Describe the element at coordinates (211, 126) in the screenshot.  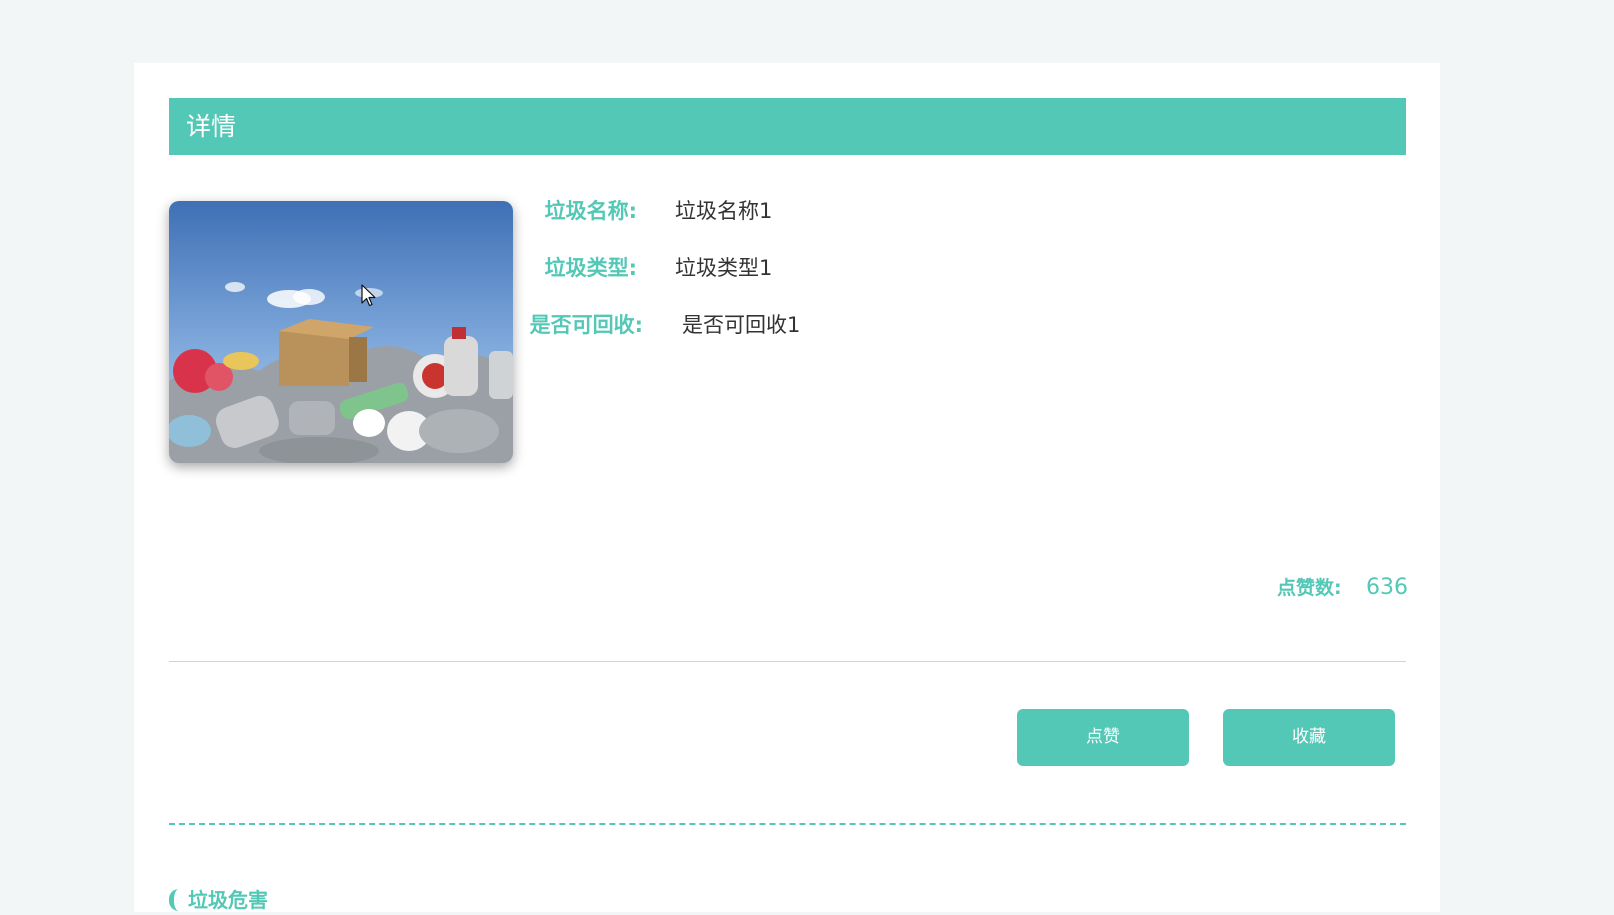
I see `page-title: 详情` at that location.